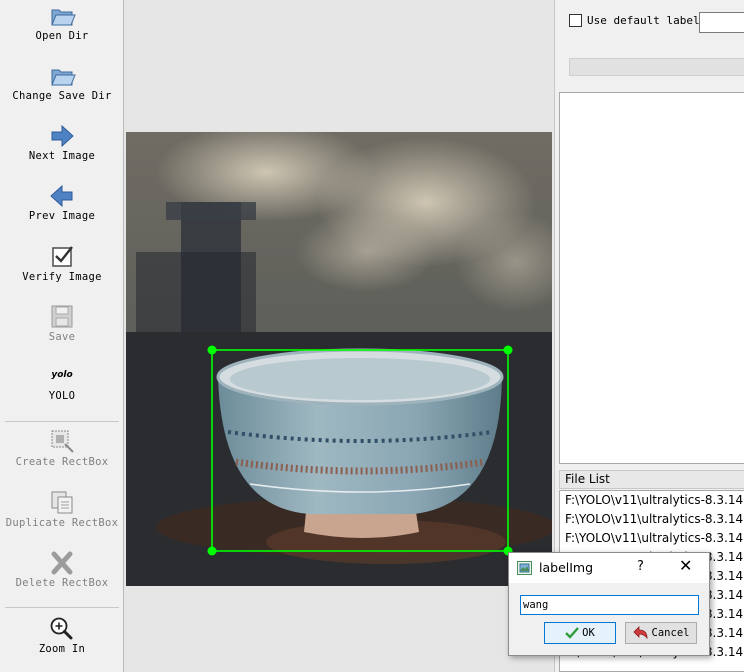 The width and height of the screenshot is (744, 672). I want to click on default-label-input, so click(721, 22).